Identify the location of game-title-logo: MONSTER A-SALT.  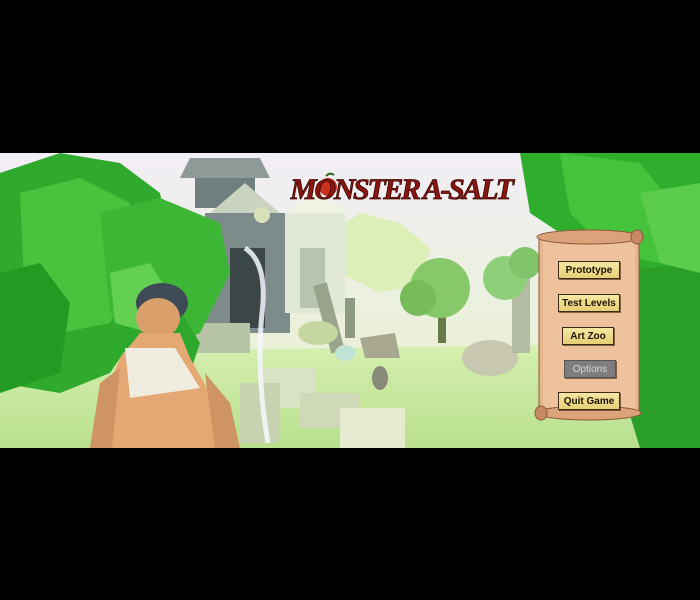
(403, 190).